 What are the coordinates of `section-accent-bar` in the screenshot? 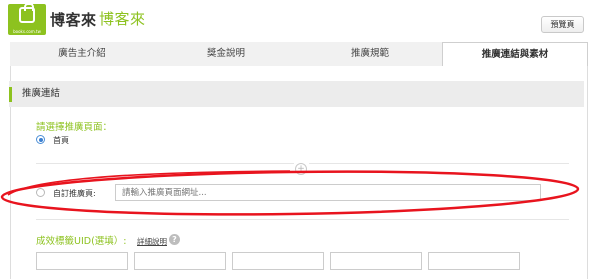 It's located at (10, 94).